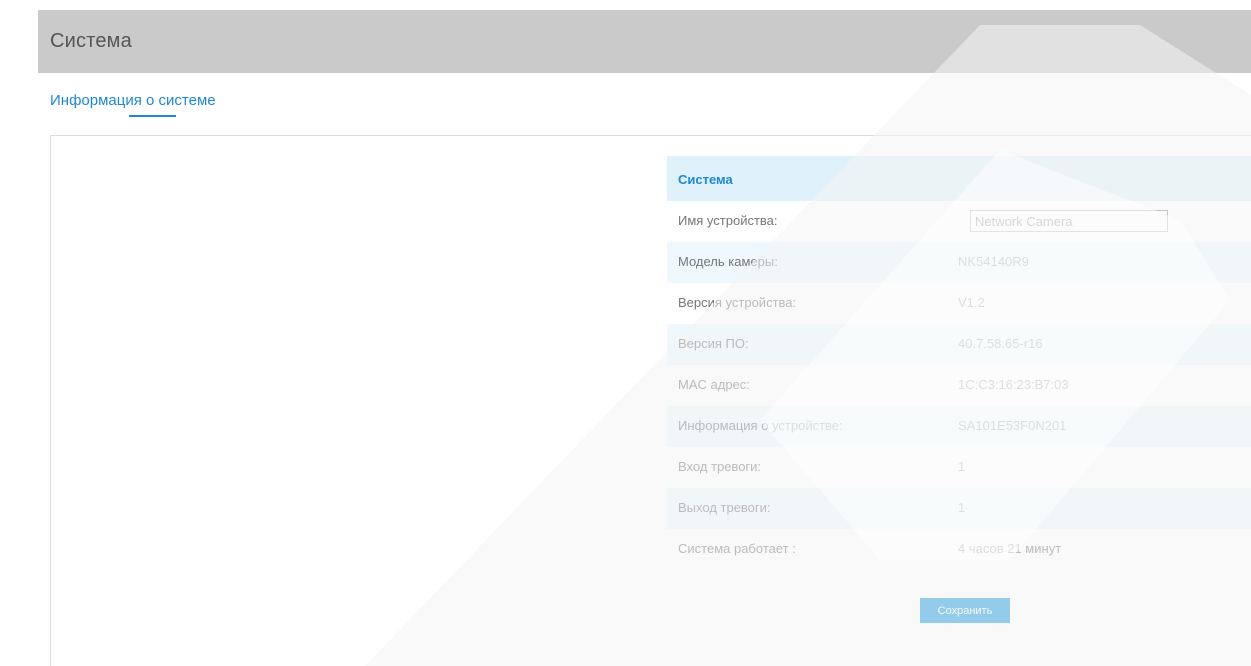 The image size is (1251, 666). I want to click on device-info-value: SA101E53F0N201, so click(1012, 425).